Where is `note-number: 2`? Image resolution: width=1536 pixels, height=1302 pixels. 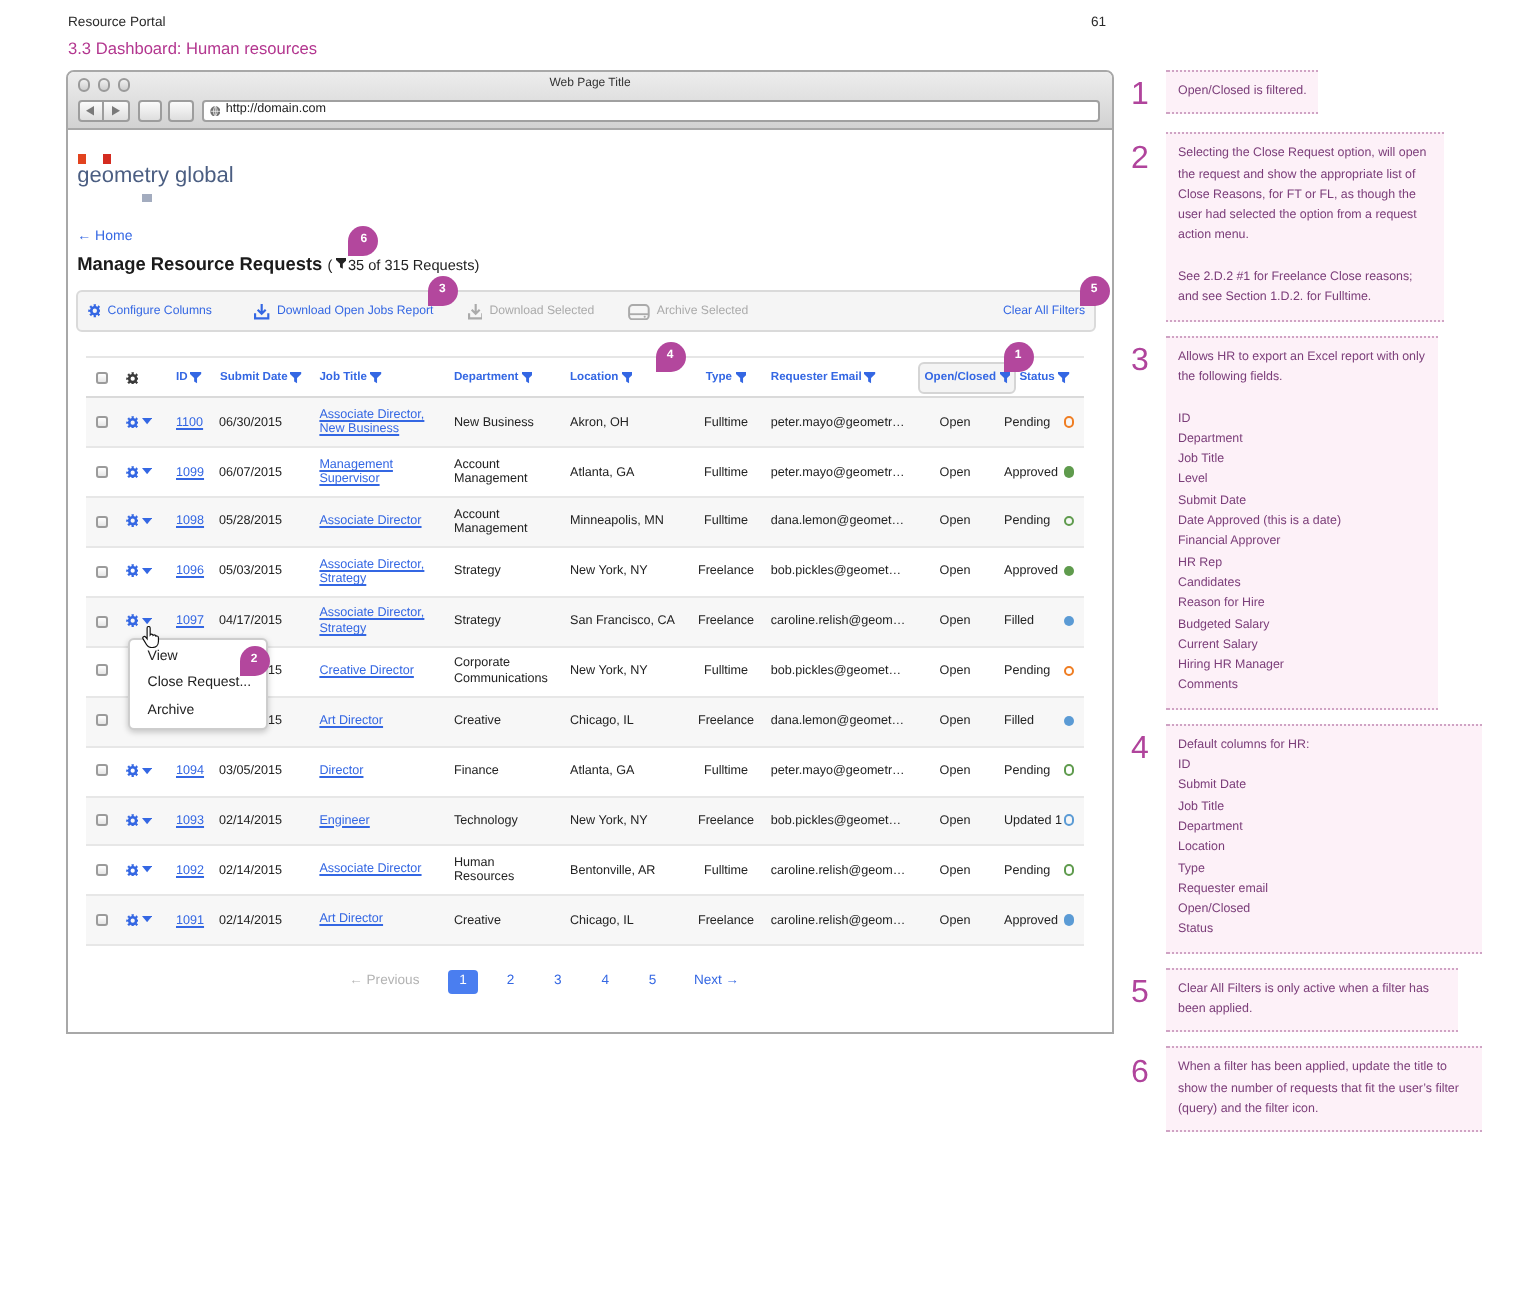
note-number: 2 is located at coordinates (1140, 158).